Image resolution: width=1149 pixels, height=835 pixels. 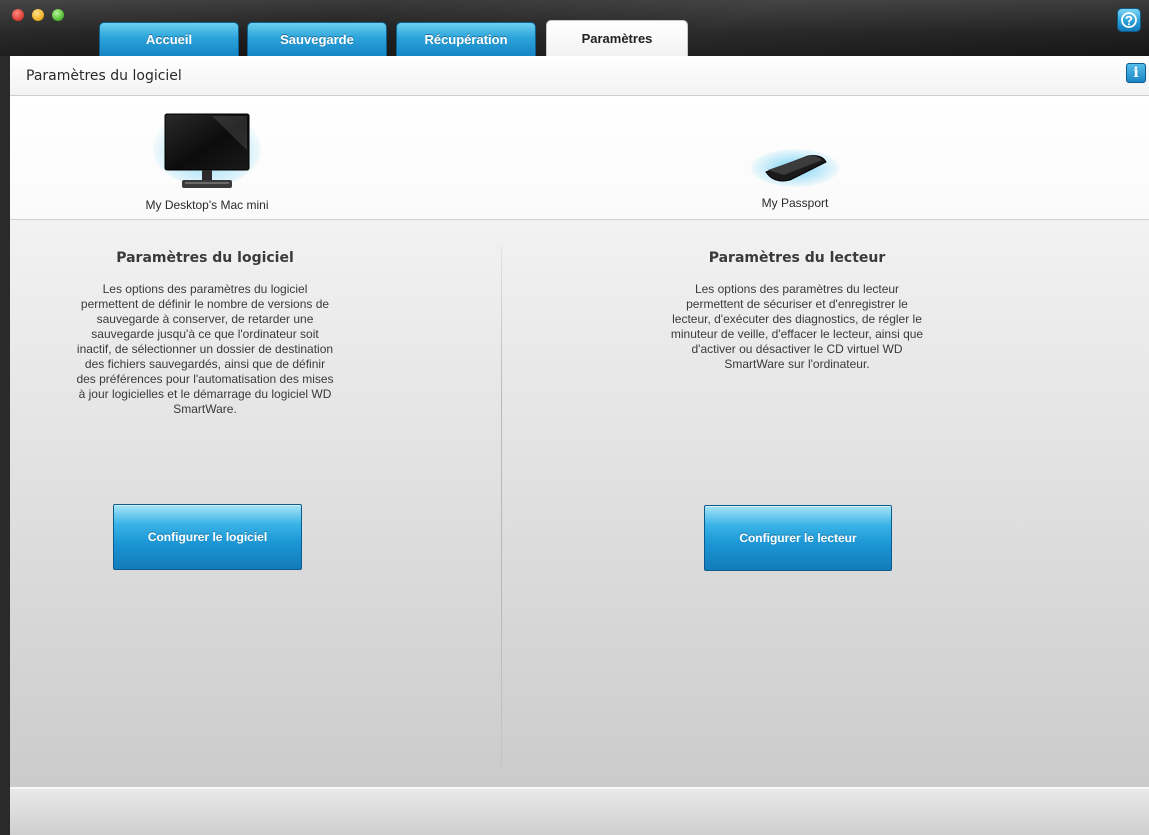 I want to click on device-strip: My Desktop's Mac mini My Passport, so click(x=579, y=158).